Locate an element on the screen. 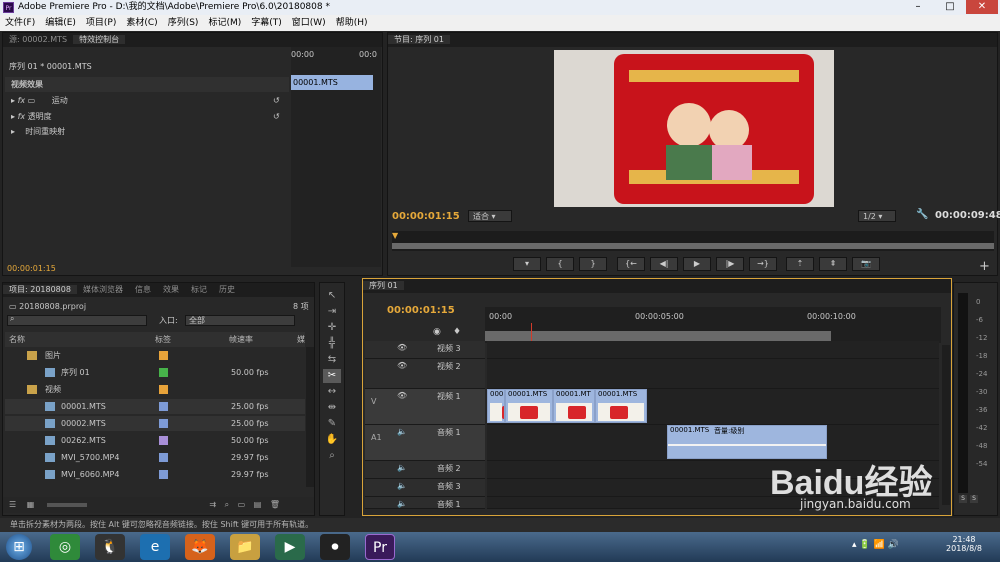 This screenshot has width=1000, height=562. clip-bar: 00001.MTS is located at coordinates (332, 82).